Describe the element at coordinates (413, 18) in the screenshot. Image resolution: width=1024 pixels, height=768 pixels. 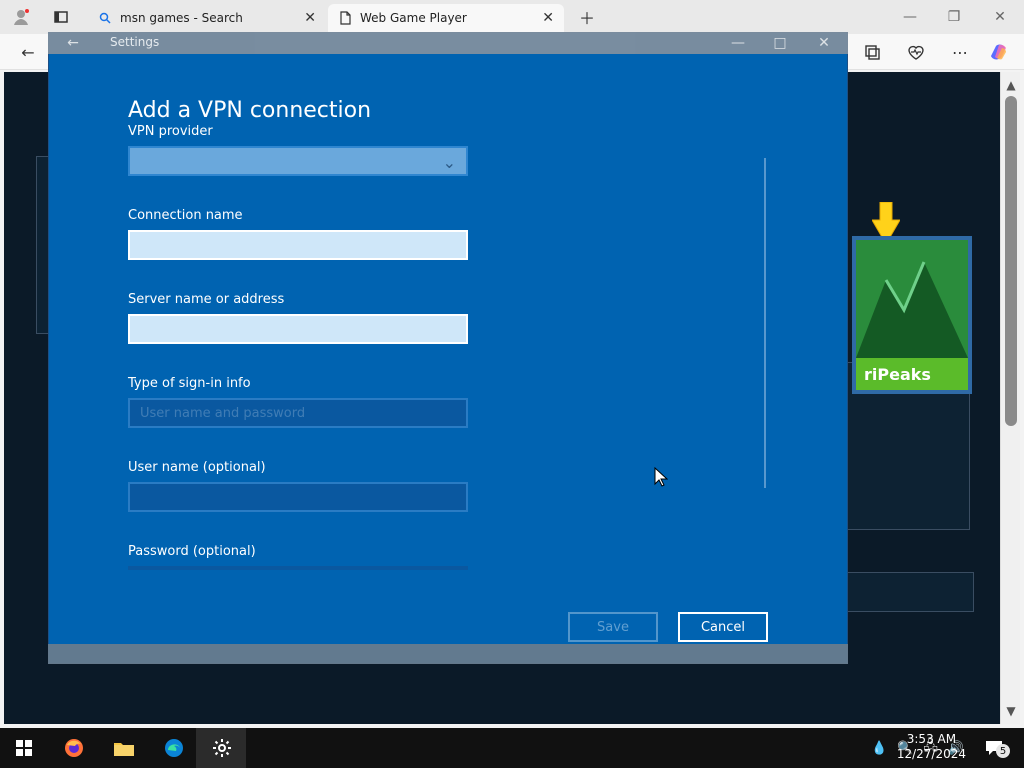
I see `tab-title: Web Game Player` at that location.